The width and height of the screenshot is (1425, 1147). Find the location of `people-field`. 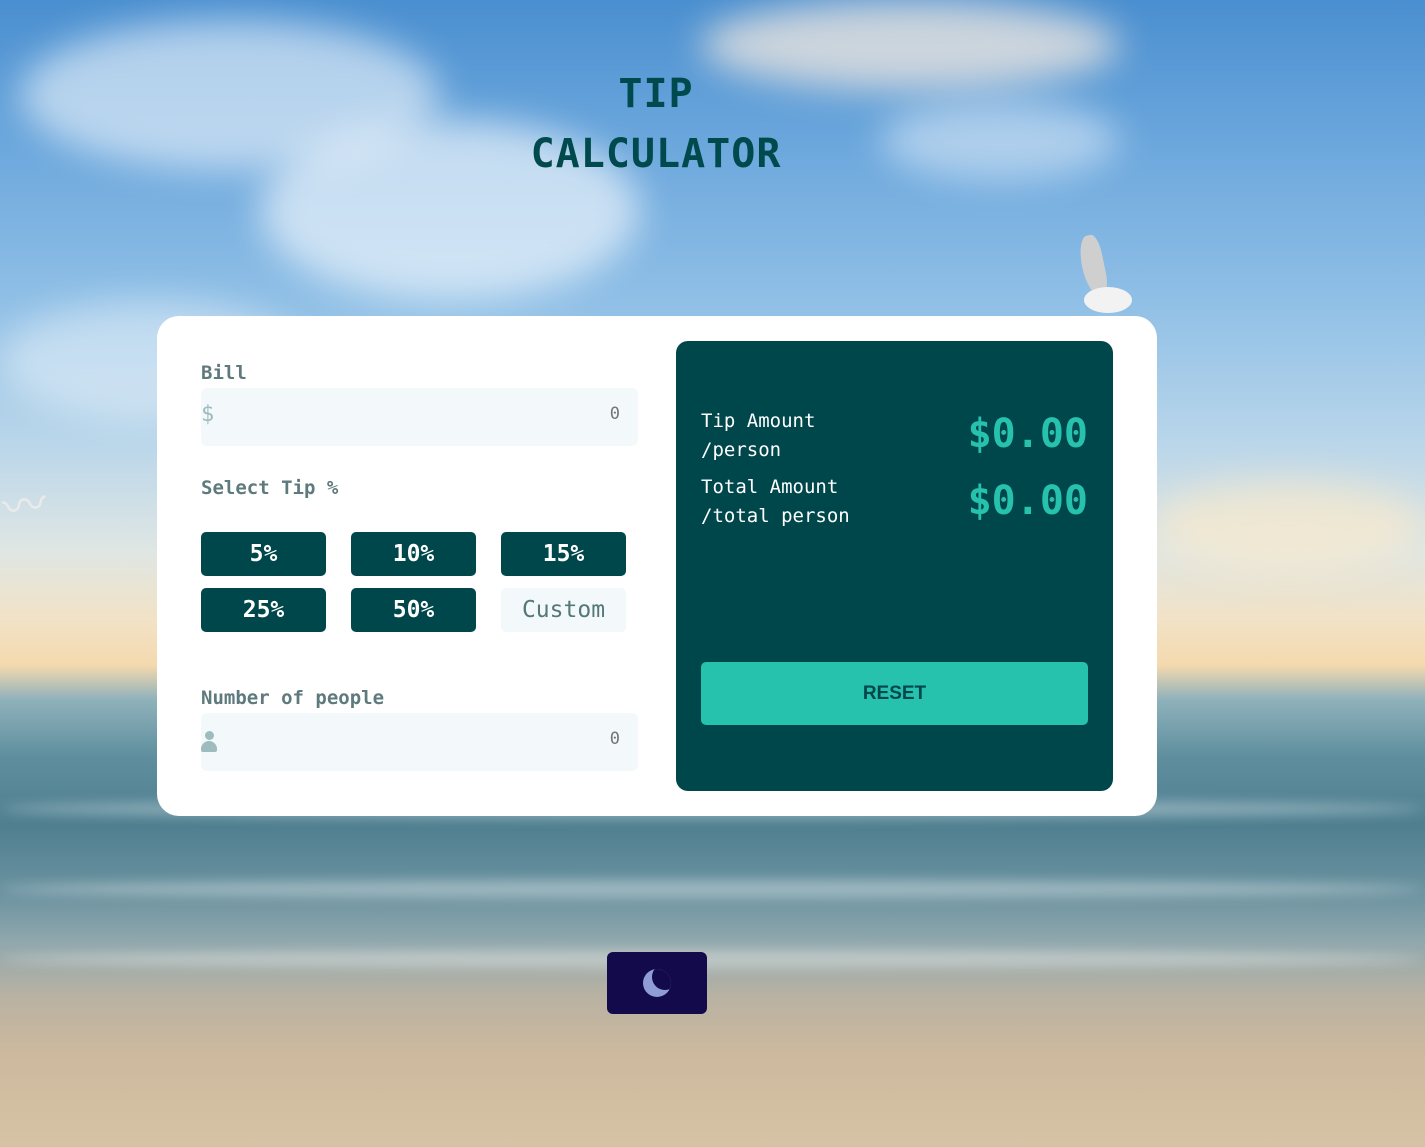

people-field is located at coordinates (419, 742).